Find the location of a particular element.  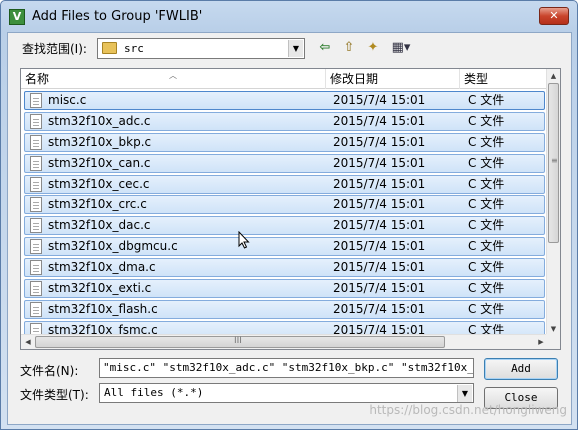

look-in-dropdown: src ▼ is located at coordinates (201, 48).